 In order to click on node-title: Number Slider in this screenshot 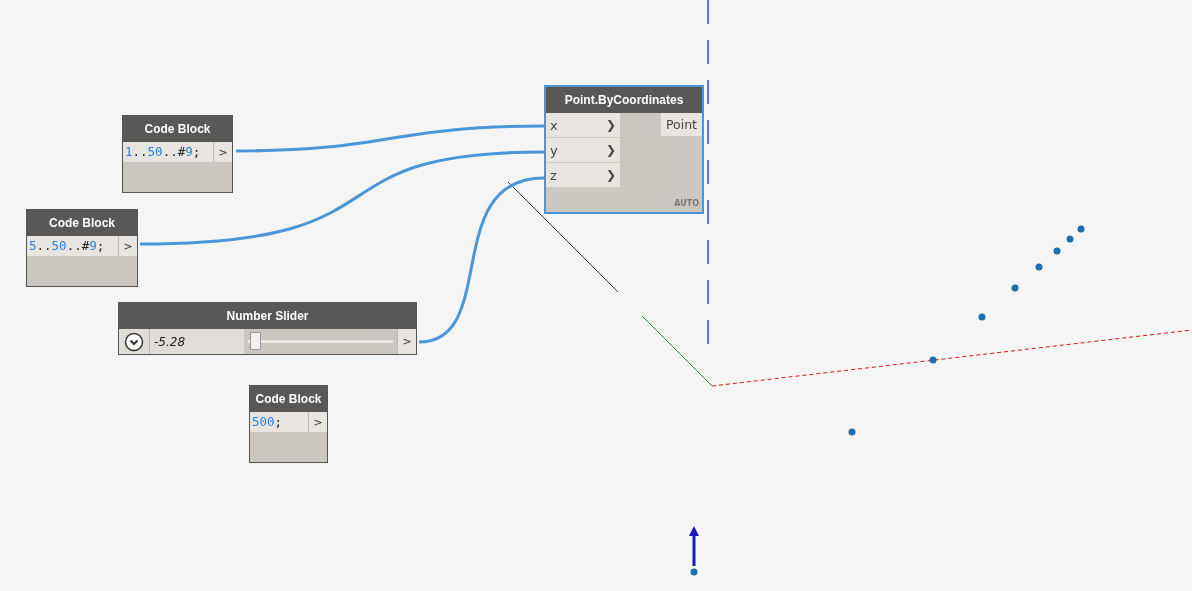, I will do `click(267, 316)`.